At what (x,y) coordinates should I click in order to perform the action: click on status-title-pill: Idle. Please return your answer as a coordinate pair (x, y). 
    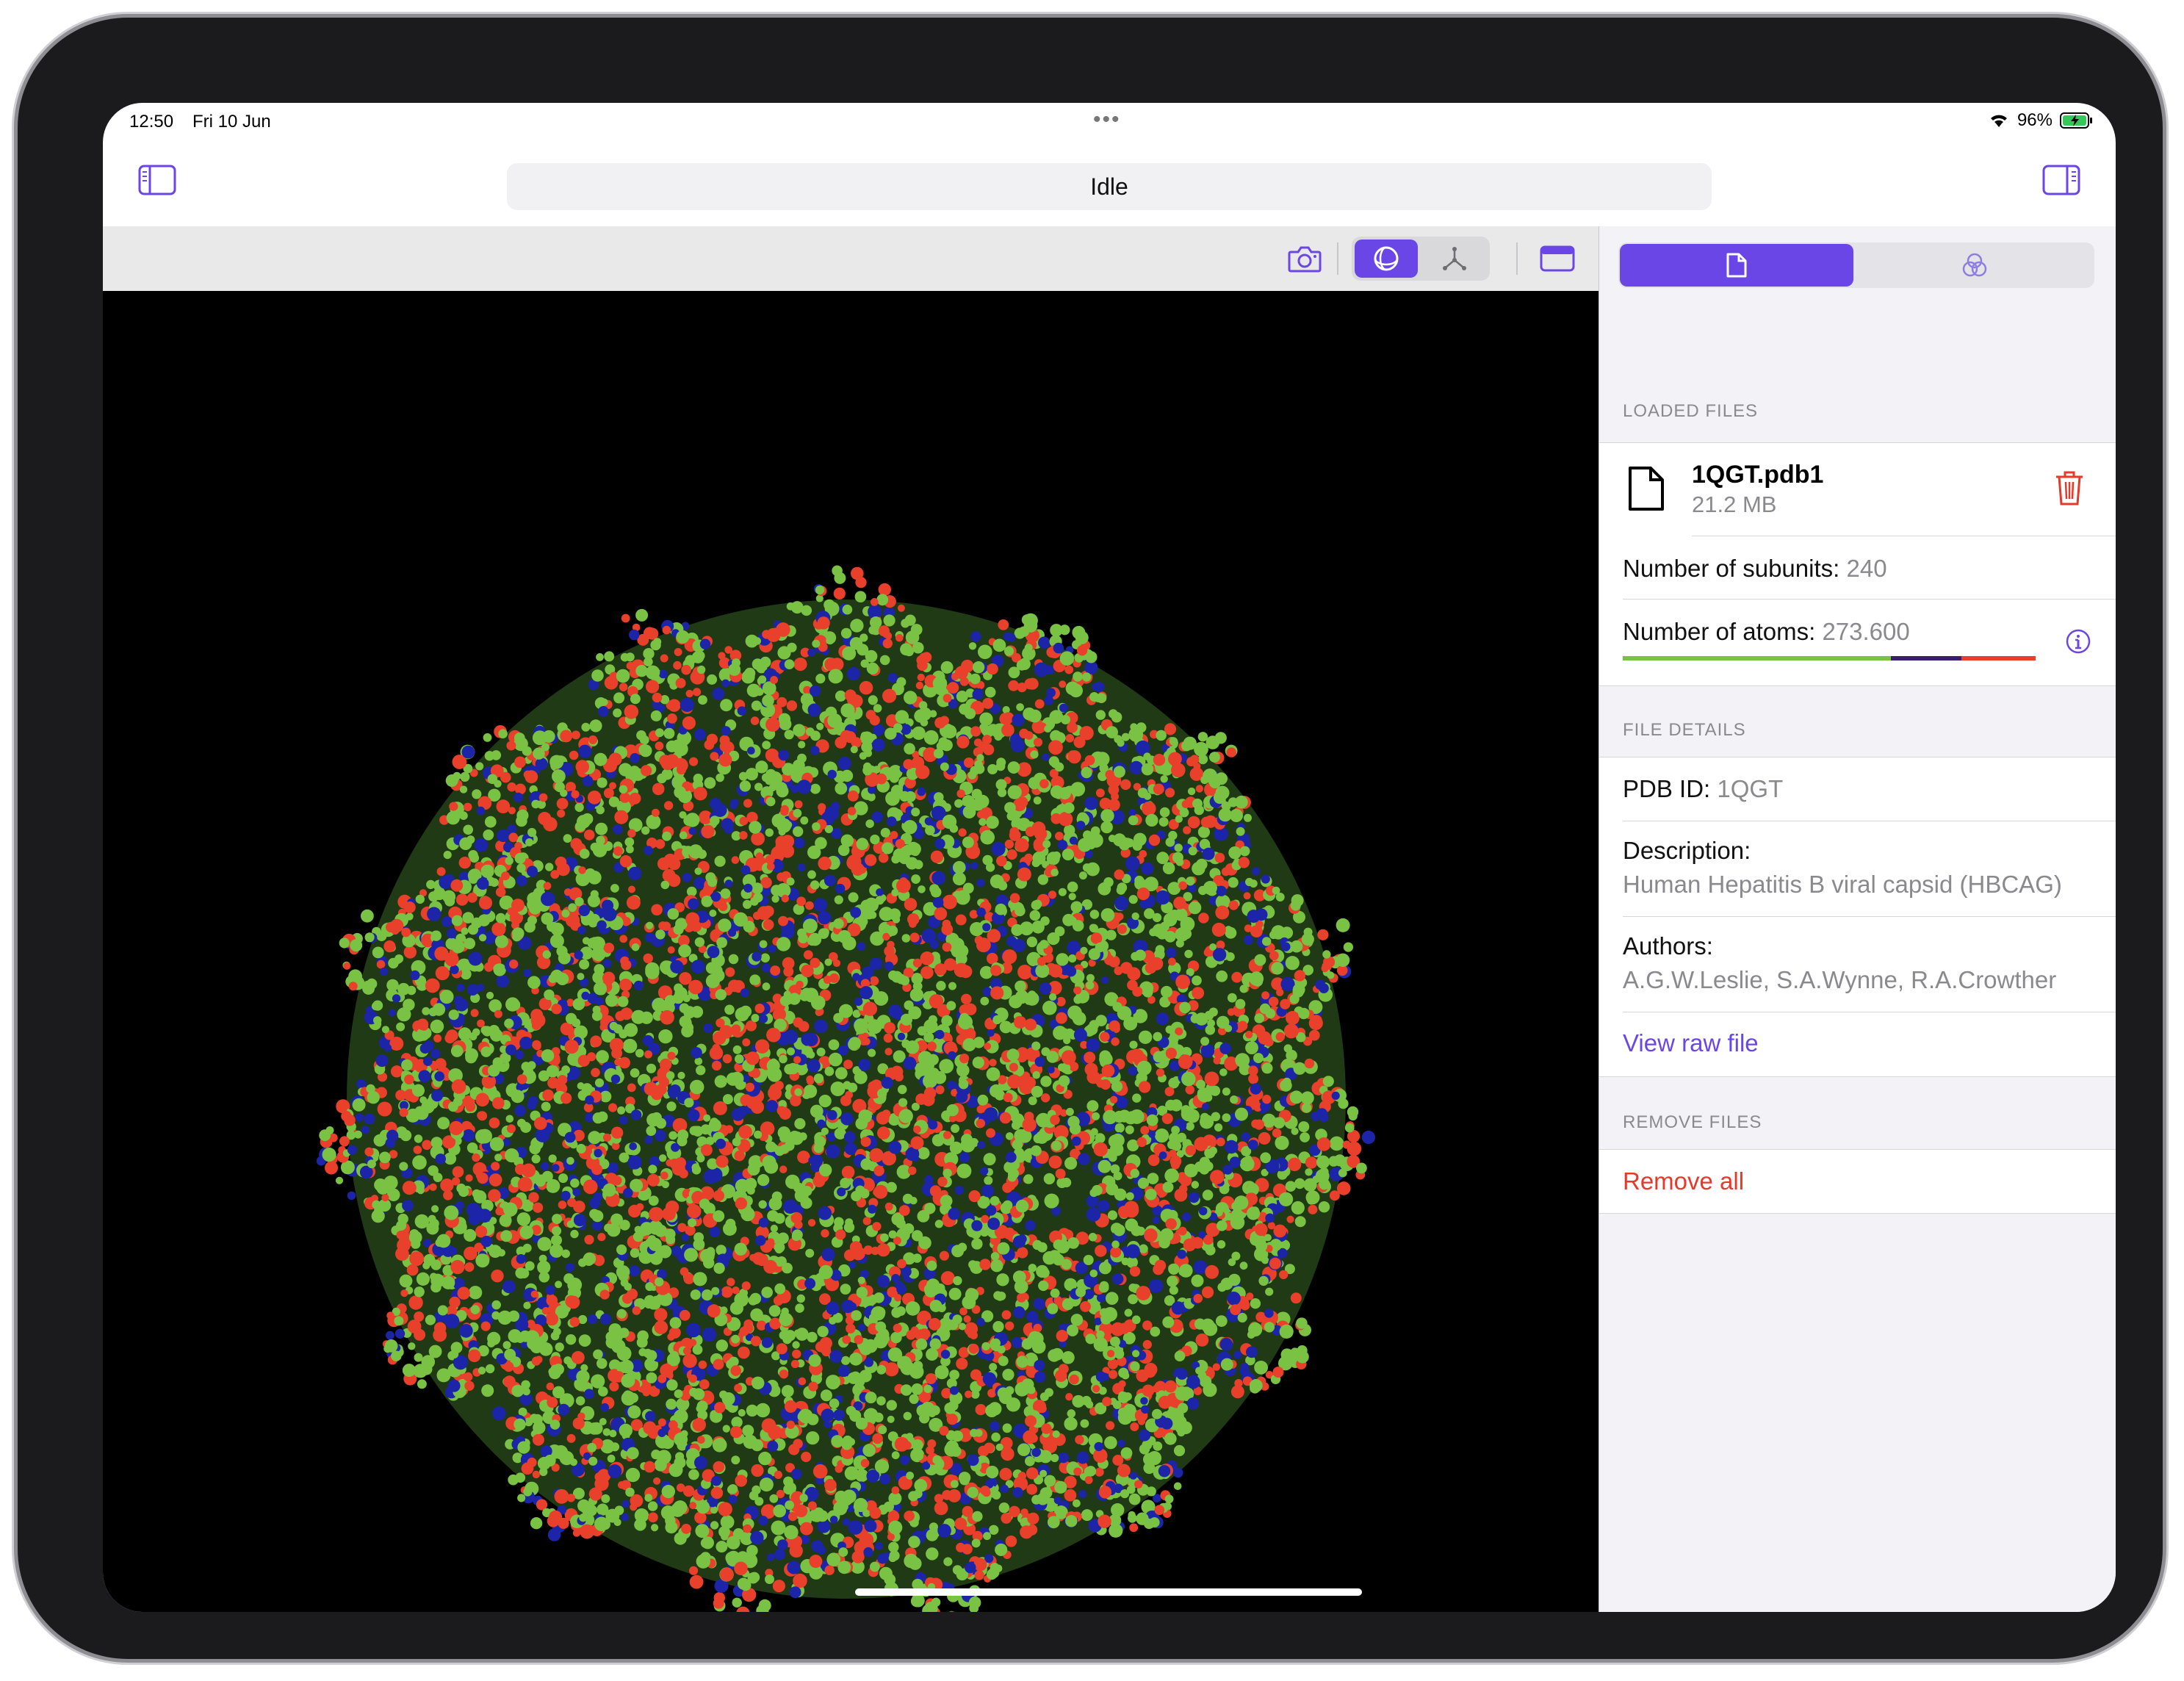
    Looking at the image, I should click on (1109, 186).